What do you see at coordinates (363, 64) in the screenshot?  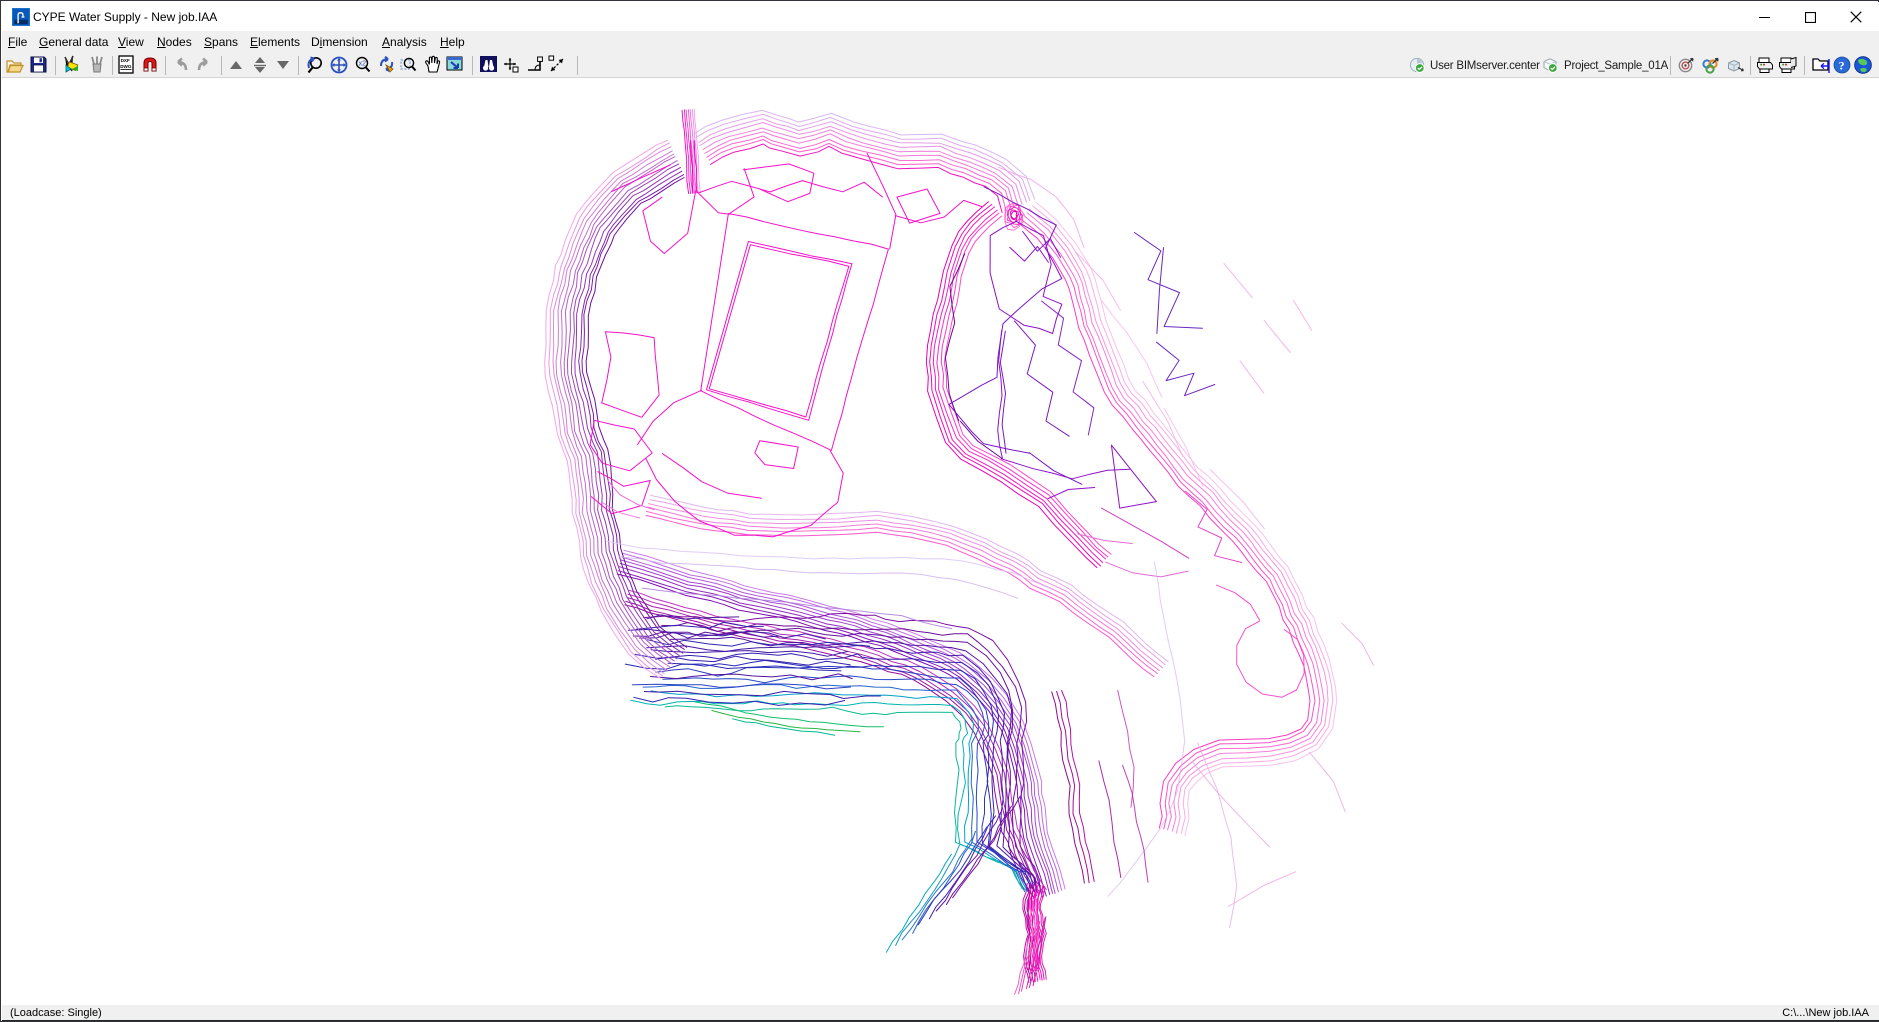 I see `svg-text: x2` at bounding box center [363, 64].